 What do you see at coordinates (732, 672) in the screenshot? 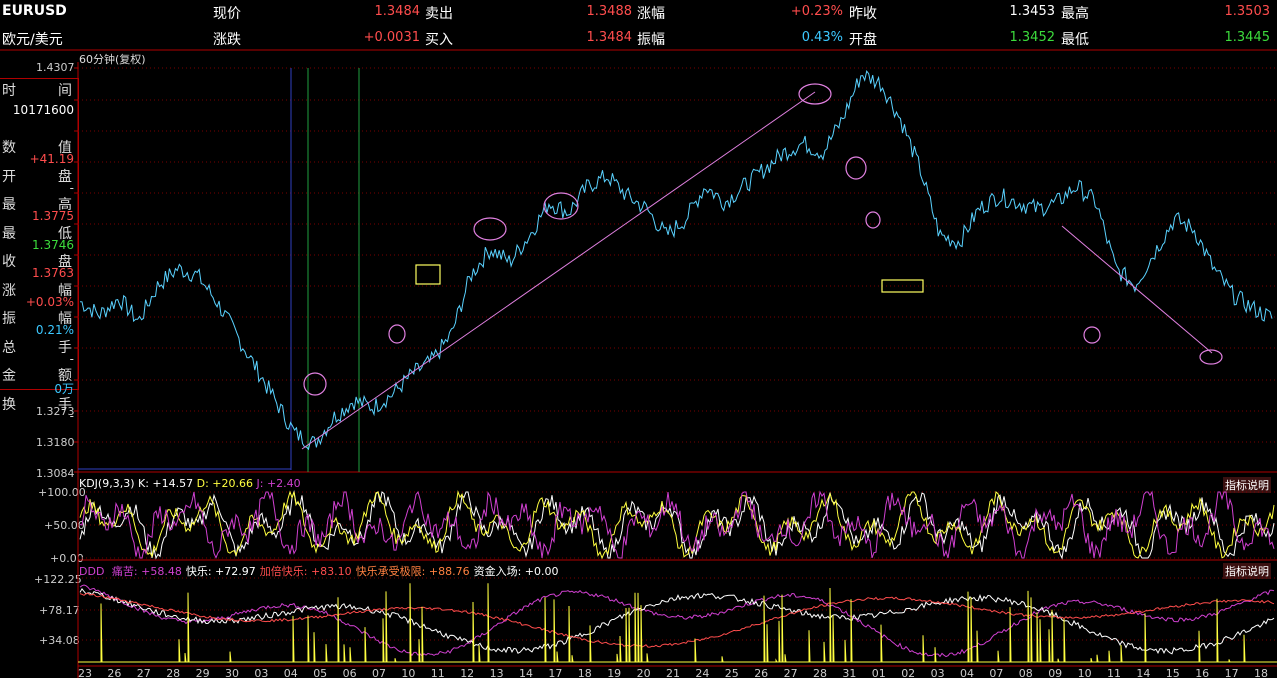
I see `x-tick-label: 25` at bounding box center [732, 672].